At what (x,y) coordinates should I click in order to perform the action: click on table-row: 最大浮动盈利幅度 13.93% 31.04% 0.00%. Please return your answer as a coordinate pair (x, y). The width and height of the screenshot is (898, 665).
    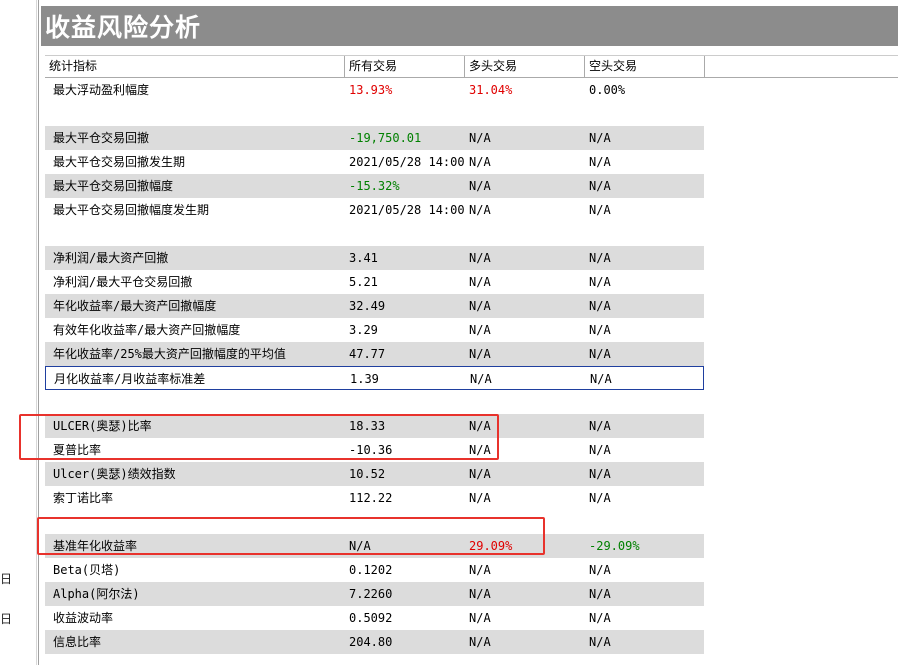
    Looking at the image, I should click on (471, 90).